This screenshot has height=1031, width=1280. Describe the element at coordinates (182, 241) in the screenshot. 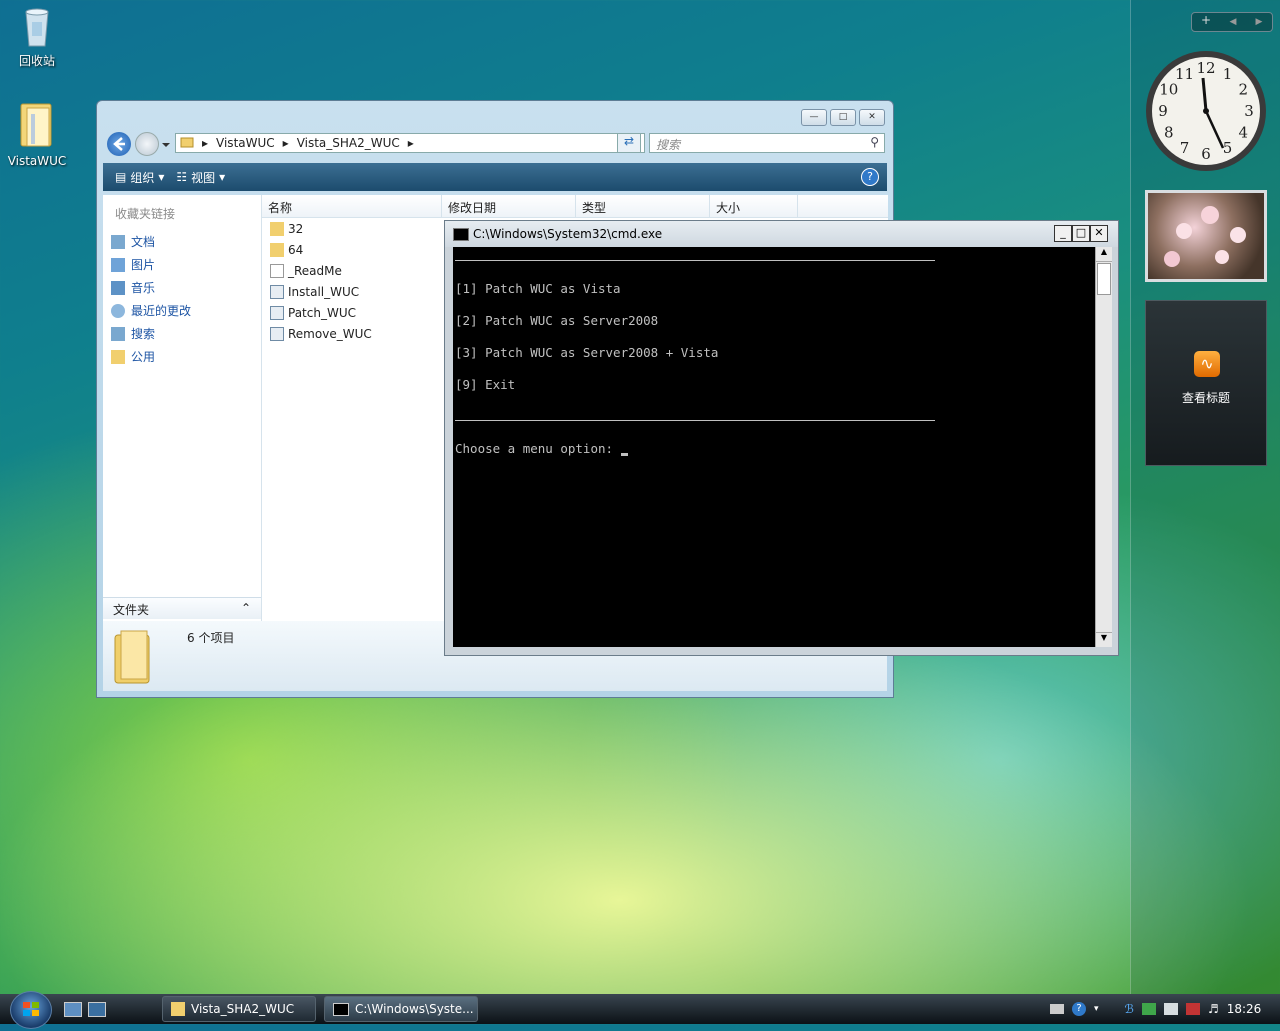

I see `nav-link-documents: 文档` at that location.